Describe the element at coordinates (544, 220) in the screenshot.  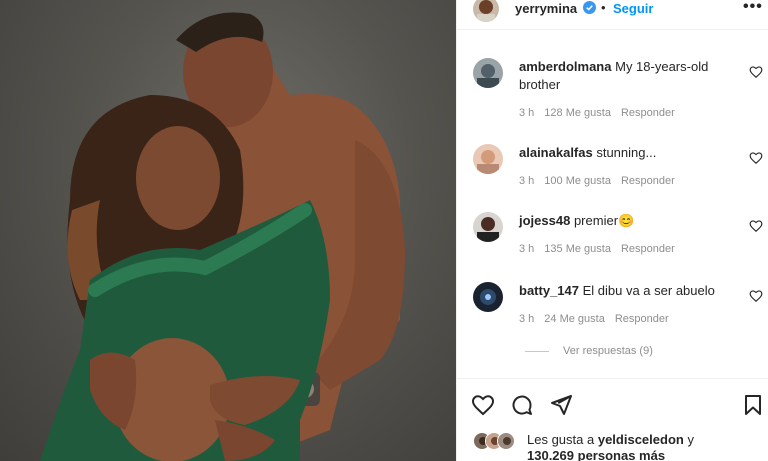
I see `comment-username: jojess48` at that location.